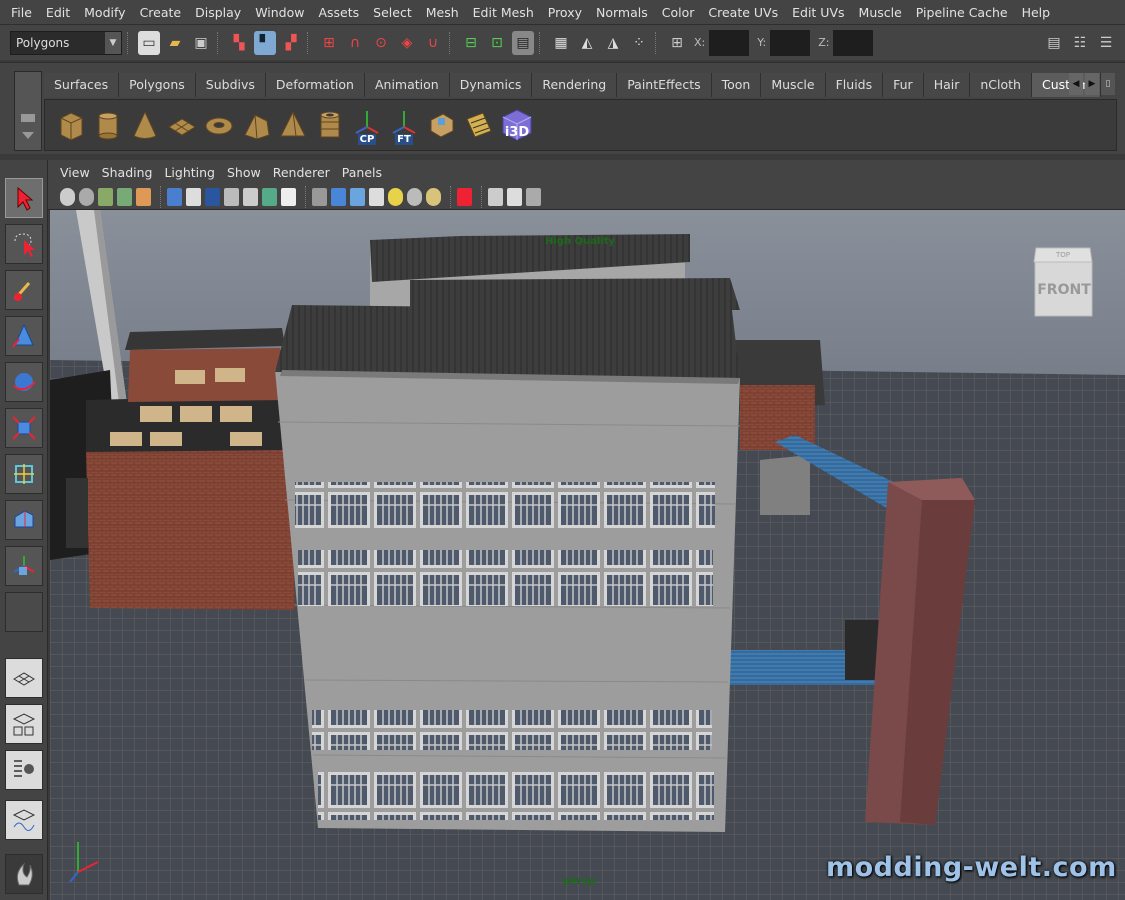 Image resolution: width=1125 pixels, height=900 pixels. What do you see at coordinates (854, 85) in the screenshot?
I see `tab-fluids: Fluids` at bounding box center [854, 85].